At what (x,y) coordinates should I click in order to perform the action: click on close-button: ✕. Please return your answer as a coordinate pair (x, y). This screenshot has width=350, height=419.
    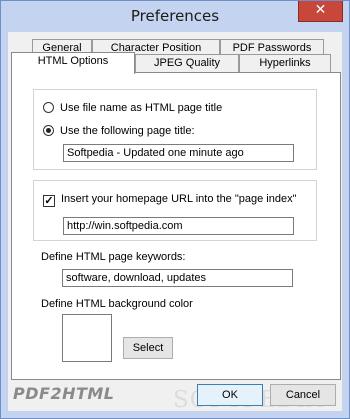
    Looking at the image, I should click on (320, 11).